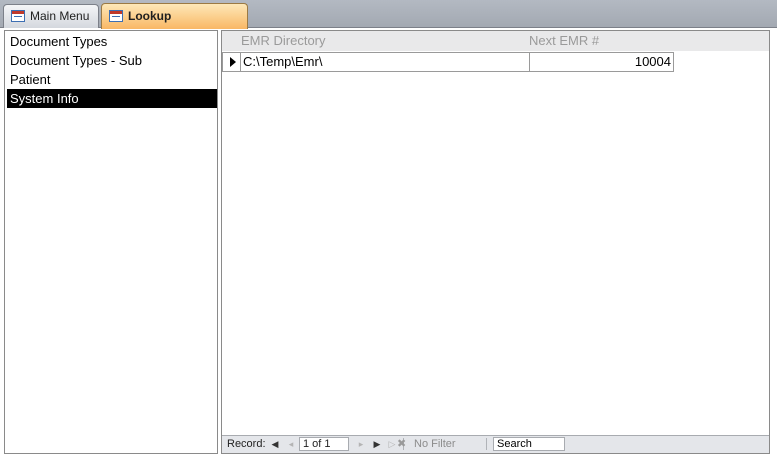 The width and height of the screenshot is (777, 464). I want to click on previous-record-icon: ◂, so click(291, 444).